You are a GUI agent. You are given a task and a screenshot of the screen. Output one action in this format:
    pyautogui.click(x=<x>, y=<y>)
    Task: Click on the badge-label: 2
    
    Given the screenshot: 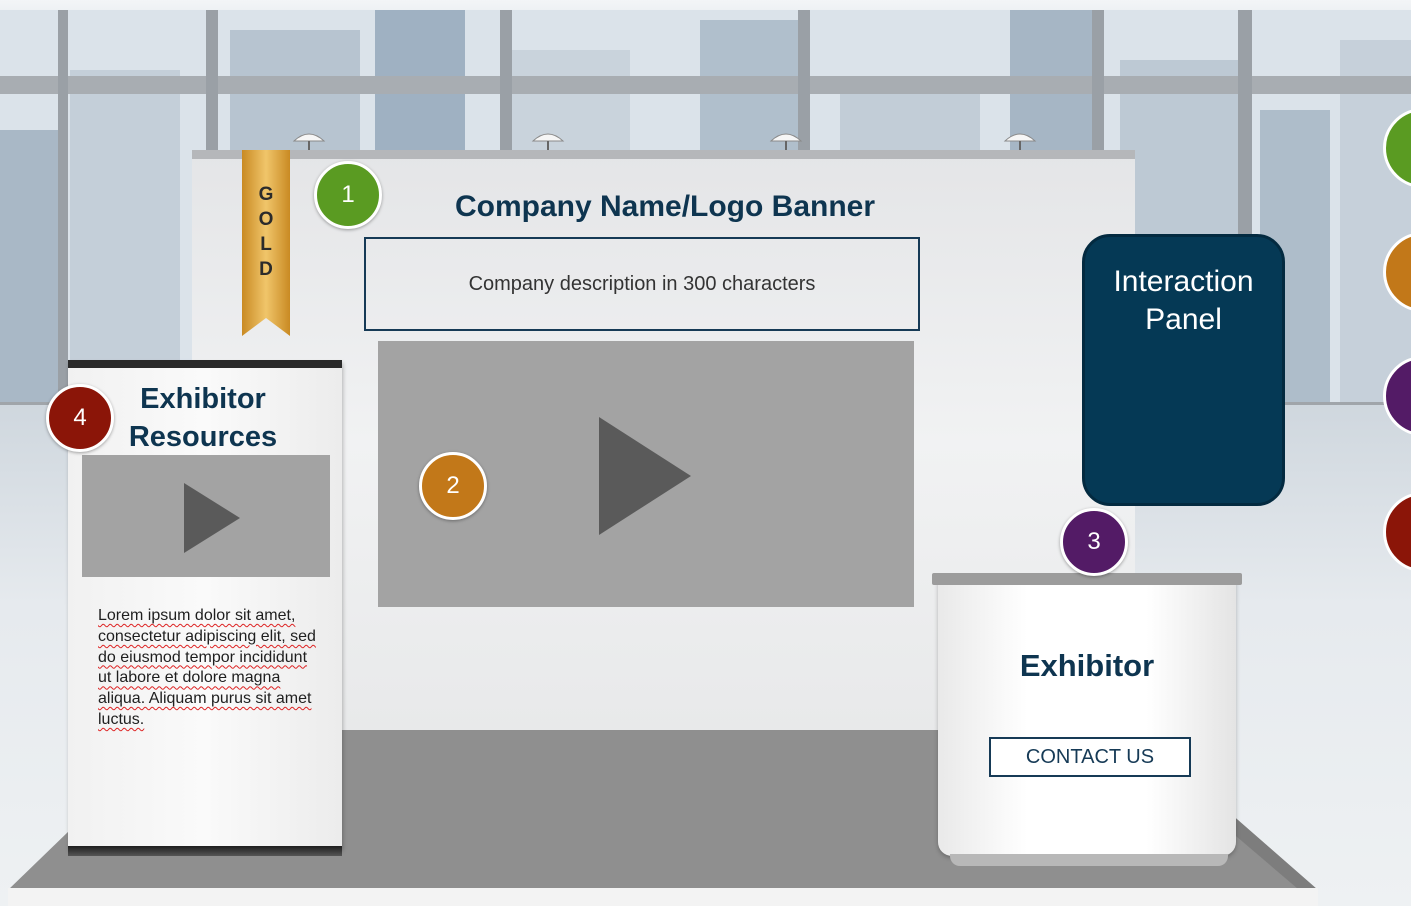 What is the action you would take?
    pyautogui.click(x=453, y=485)
    